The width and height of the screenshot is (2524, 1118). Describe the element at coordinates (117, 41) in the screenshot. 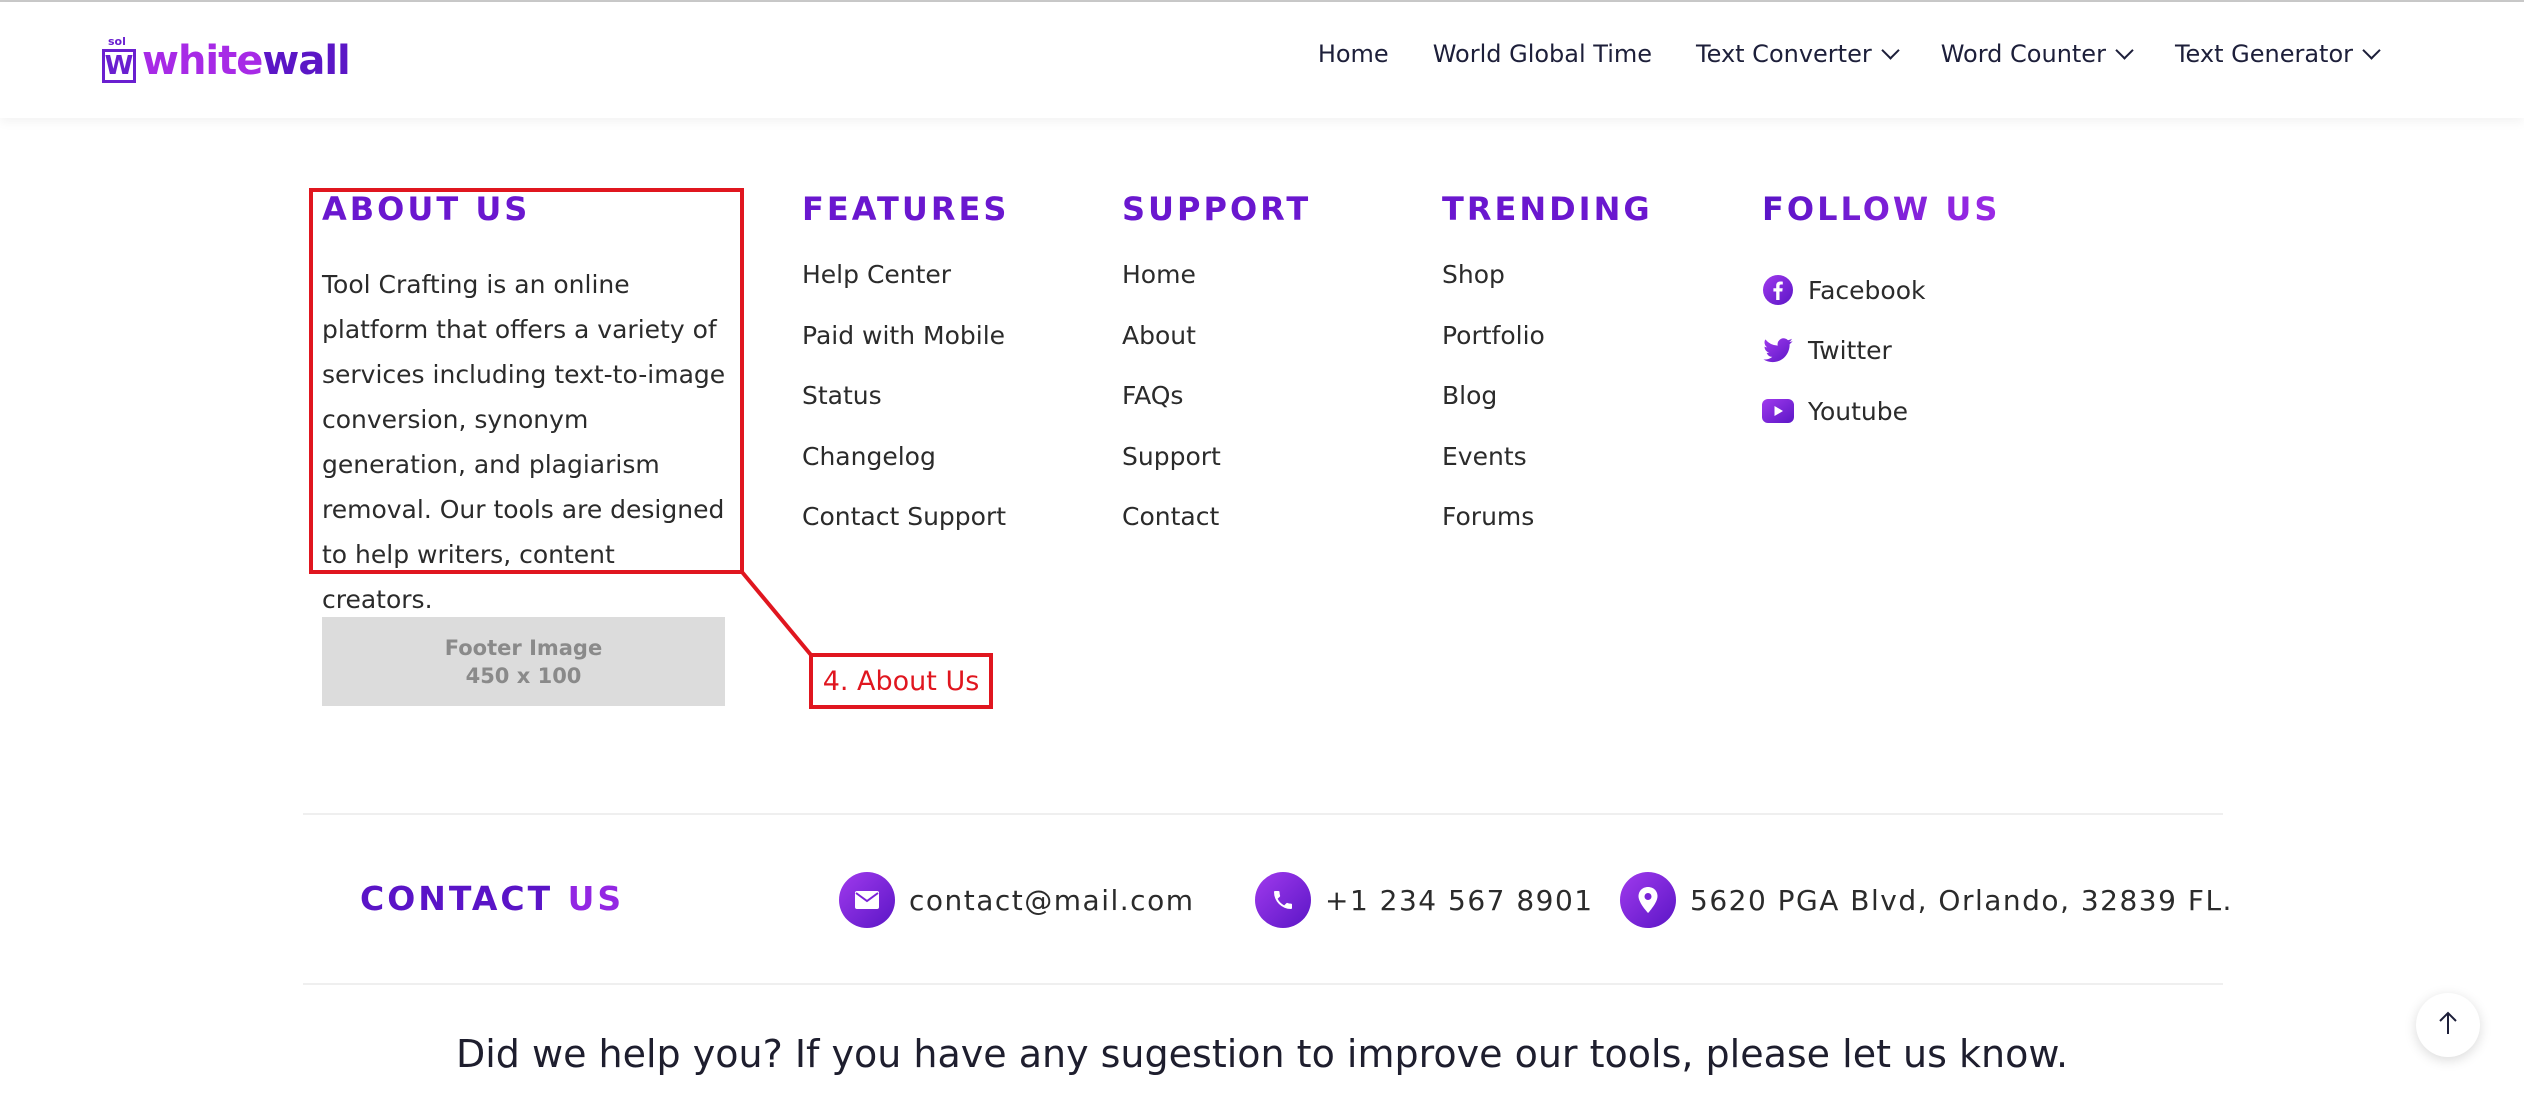

I see `logo-sol: sol` at that location.